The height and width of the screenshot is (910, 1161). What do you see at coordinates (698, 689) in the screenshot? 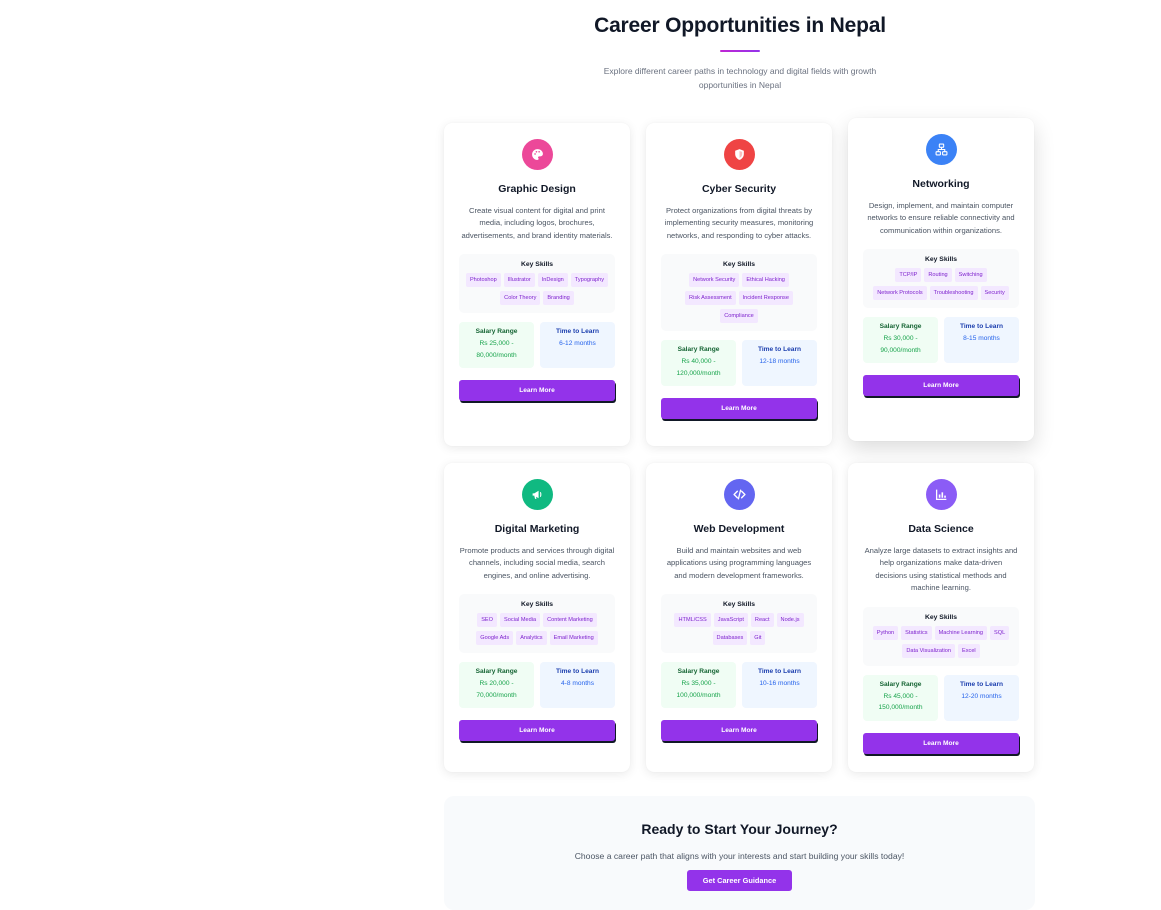
I see `salary-range-value: Rs 35,000 - 100,000/month` at bounding box center [698, 689].